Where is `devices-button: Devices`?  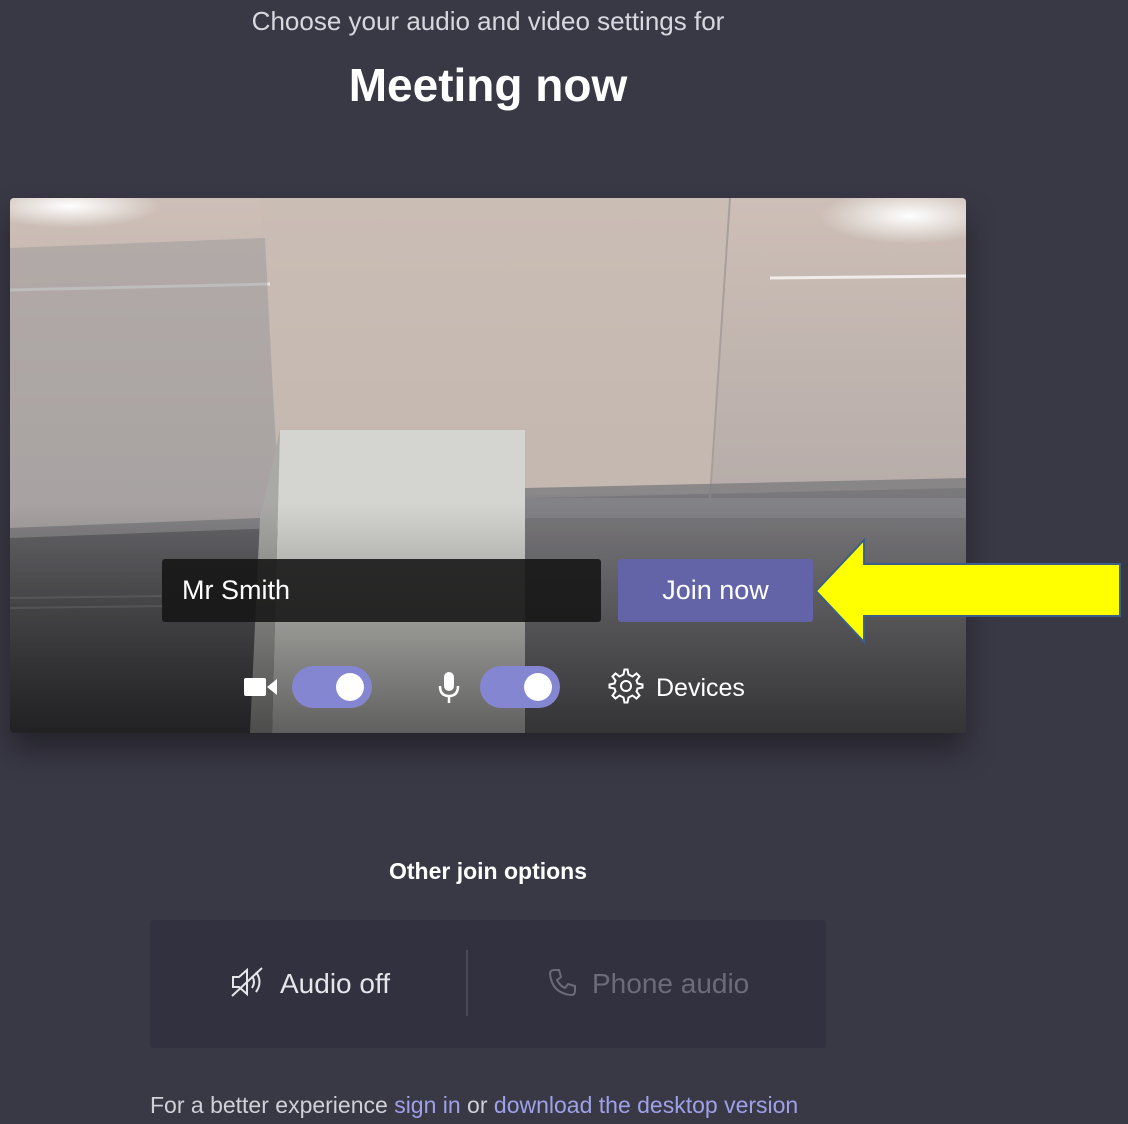
devices-button: Devices is located at coordinates (676, 688).